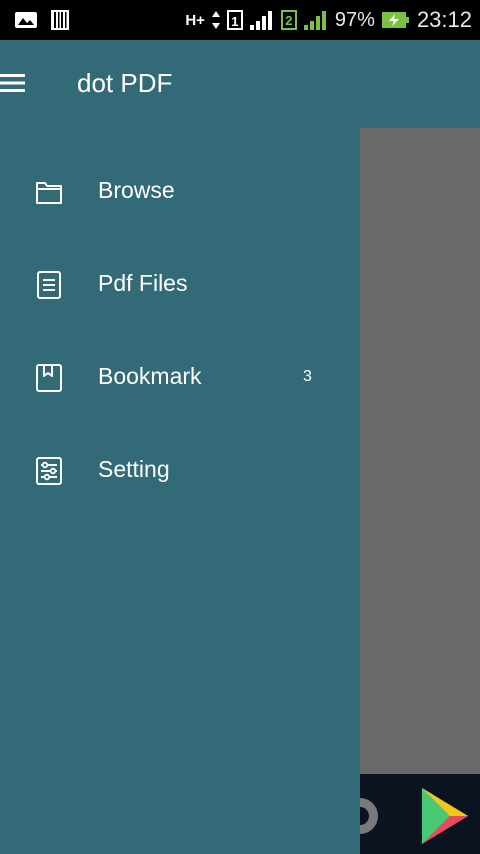  Describe the element at coordinates (314, 20) in the screenshot. I see `signal-sim2-icon` at that location.